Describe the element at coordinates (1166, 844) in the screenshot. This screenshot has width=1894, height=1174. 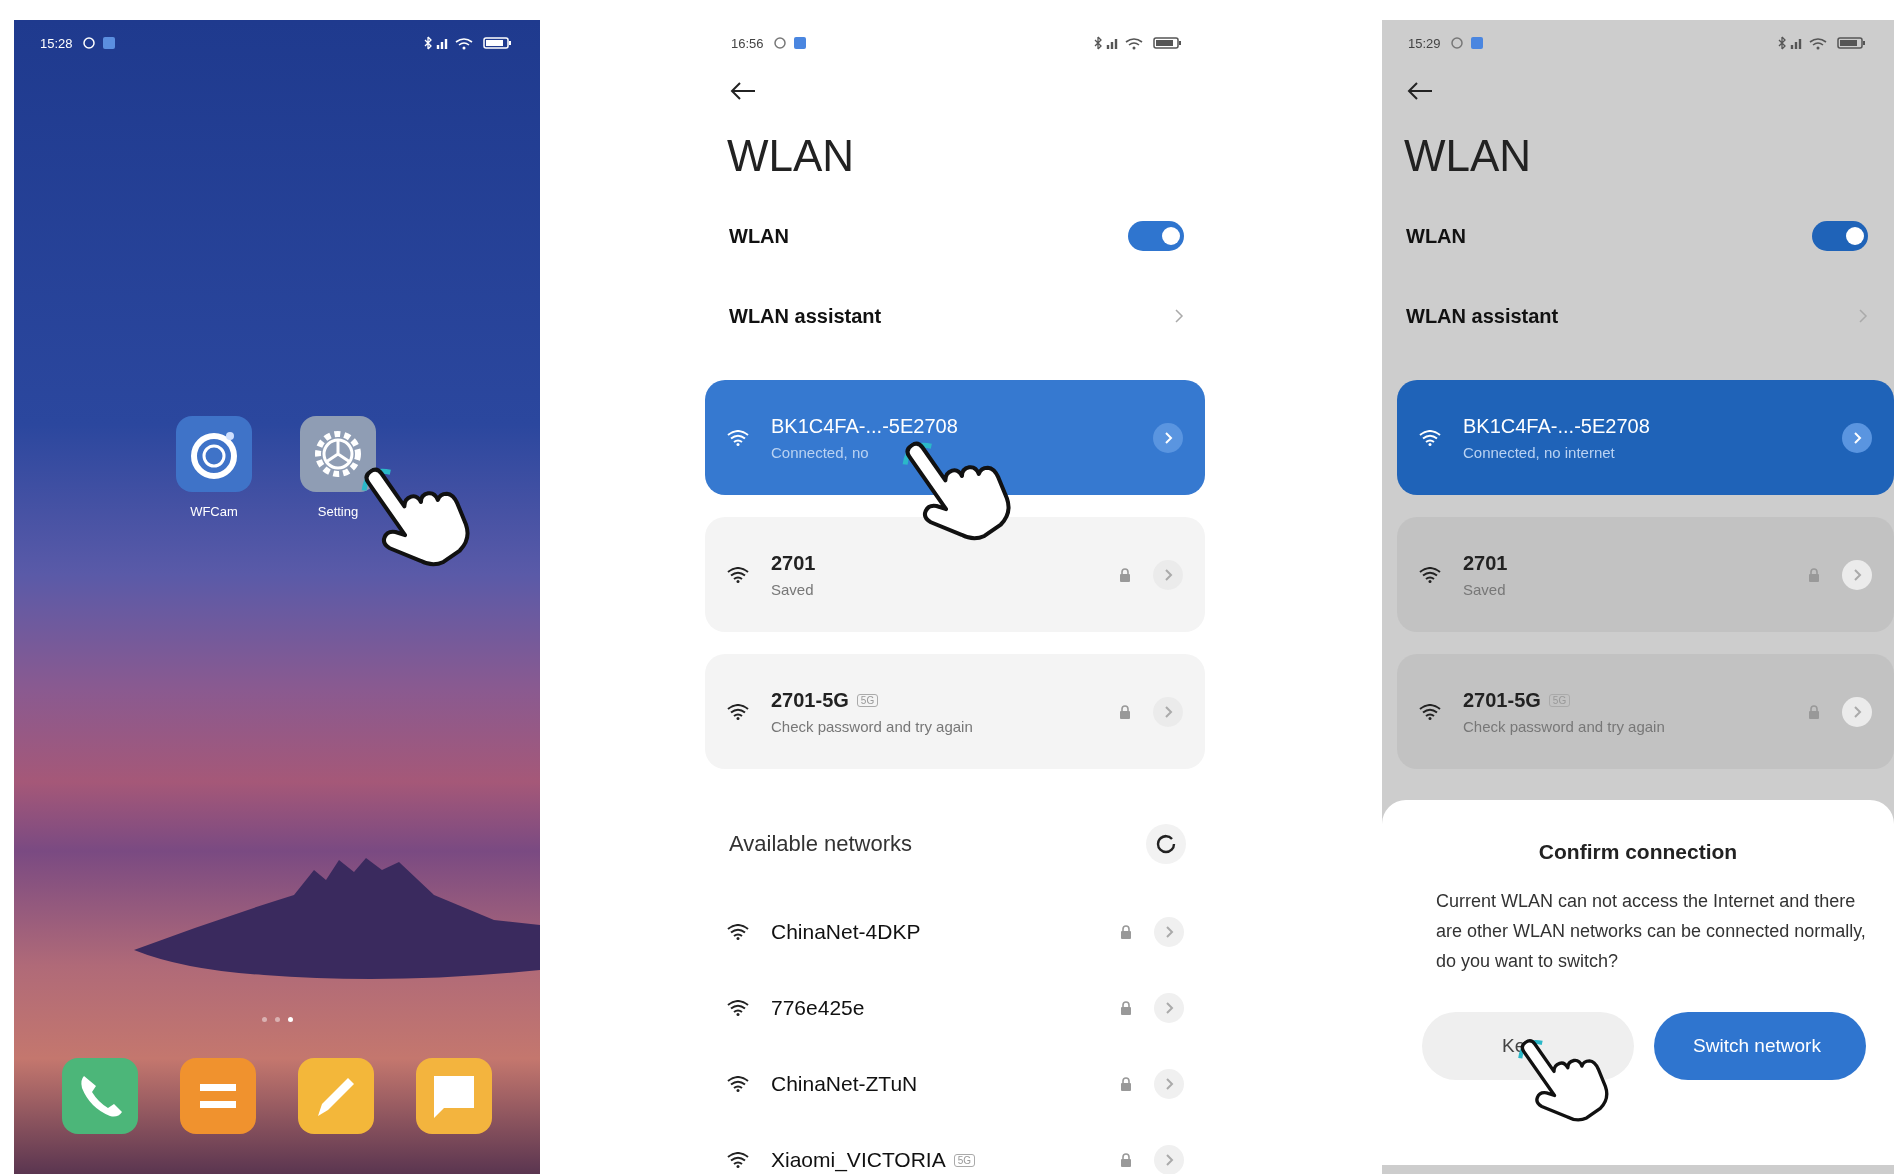
I see `refresh-icon` at that location.